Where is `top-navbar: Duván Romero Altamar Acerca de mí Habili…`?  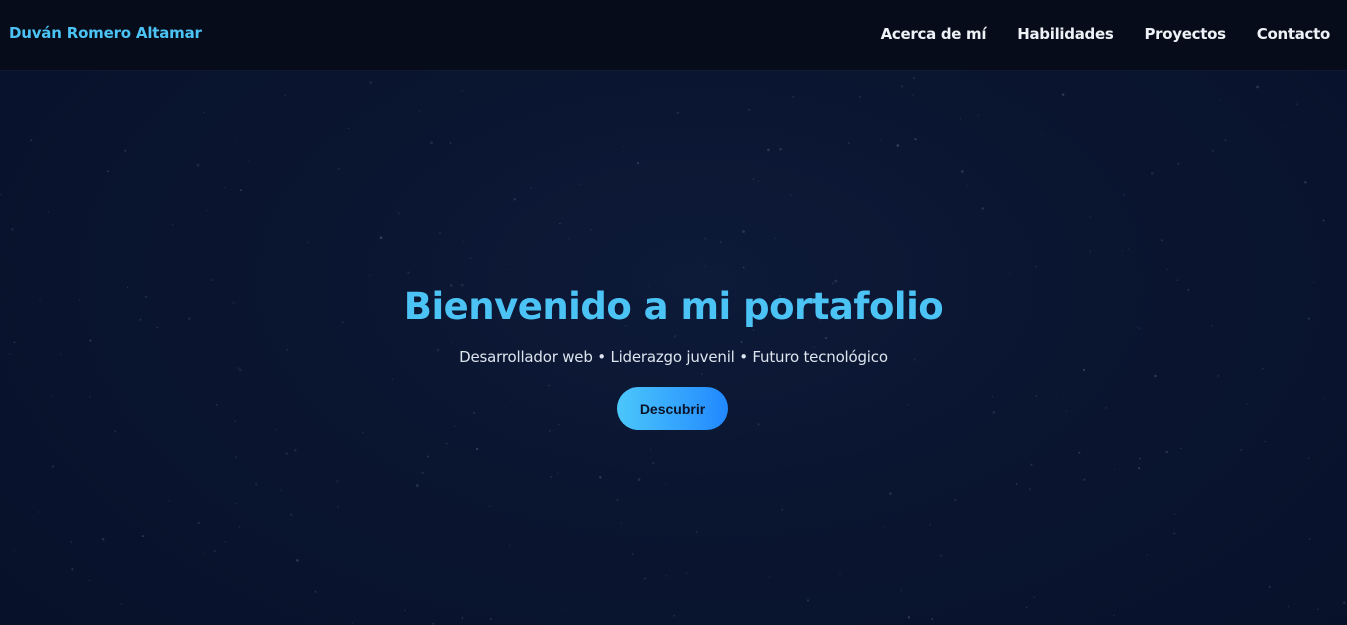 top-navbar: Duván Romero Altamar Acerca de mí Habili… is located at coordinates (673, 35).